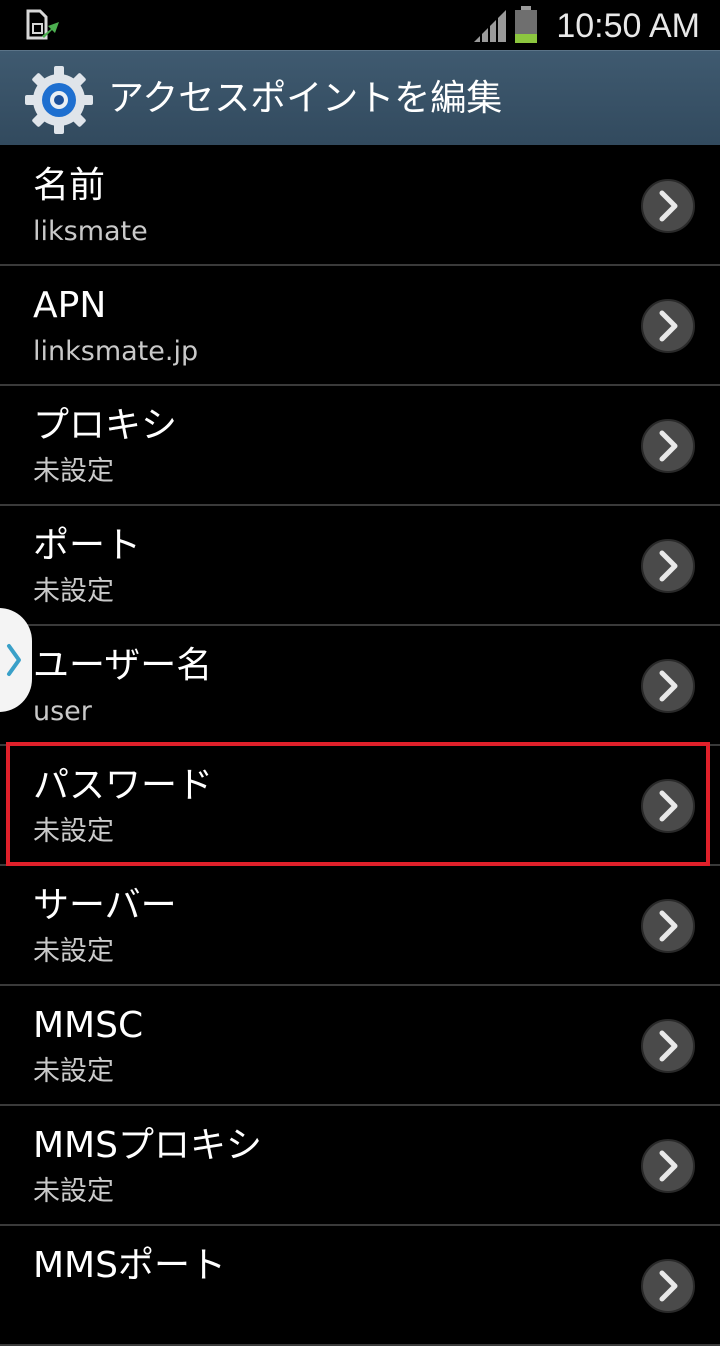  What do you see at coordinates (360, 326) in the screenshot?
I see `setting-row-apn: APN linksmate.jp` at bounding box center [360, 326].